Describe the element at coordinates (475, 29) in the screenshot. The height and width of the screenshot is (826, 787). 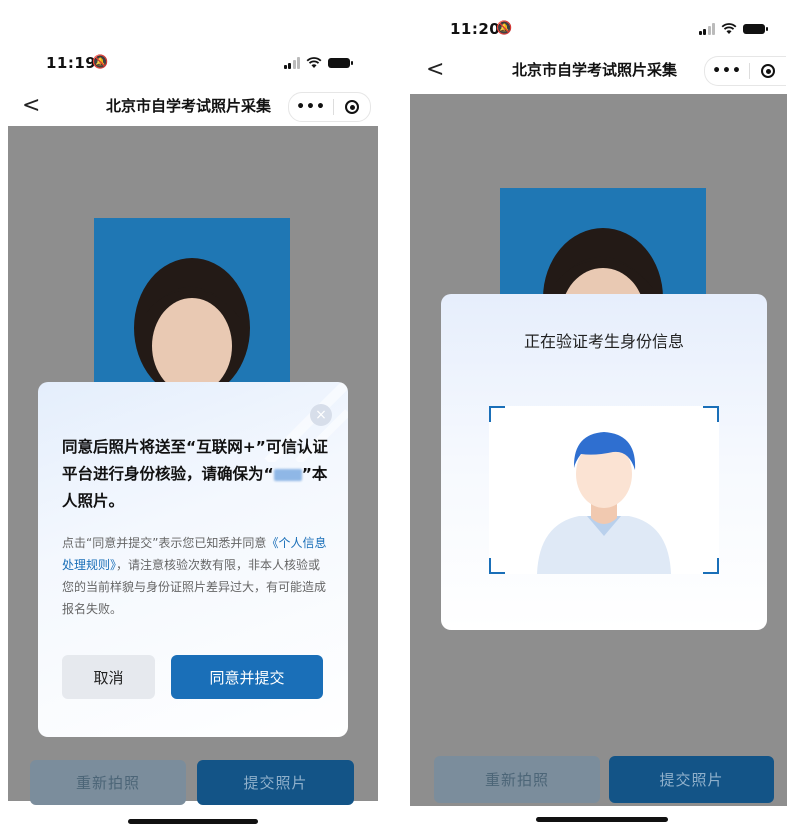
I see `status-time: 11:20` at that location.